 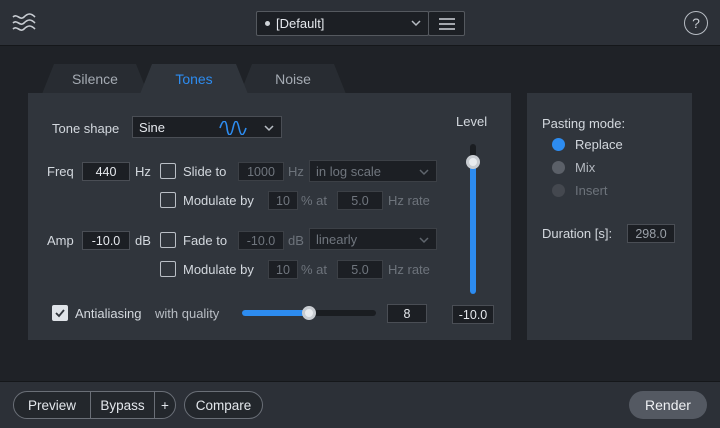 I want to click on slide-to-unit: Hz, so click(x=296, y=171).